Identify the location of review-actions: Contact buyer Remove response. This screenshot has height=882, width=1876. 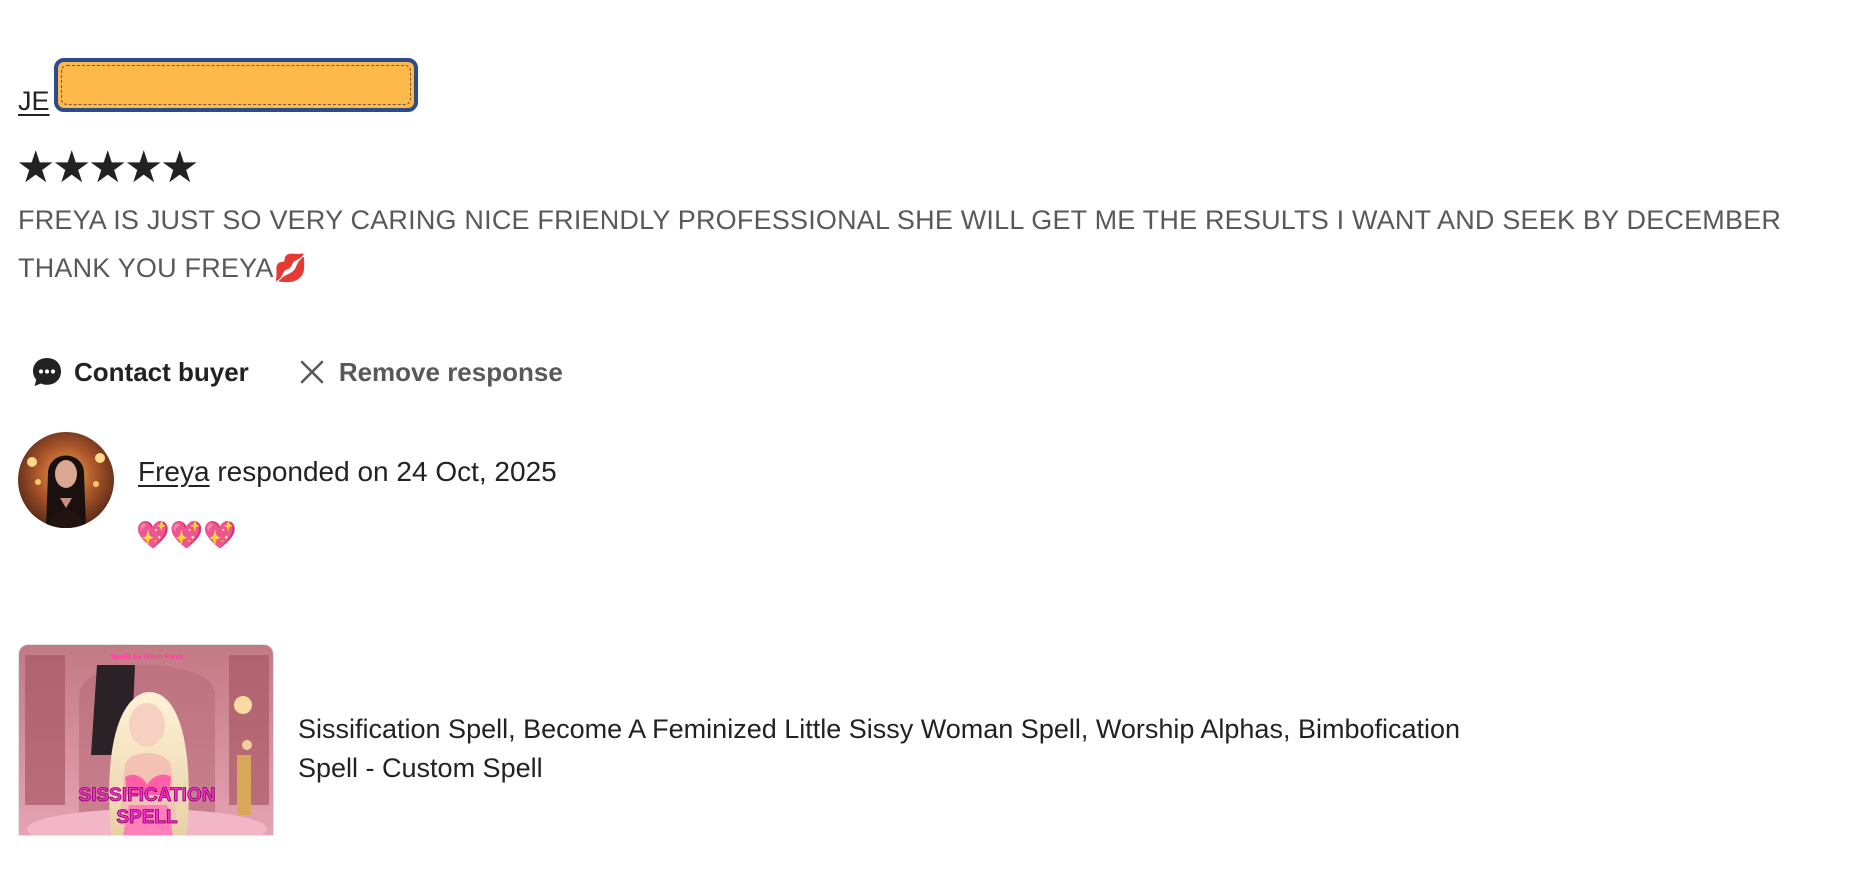
(319, 372).